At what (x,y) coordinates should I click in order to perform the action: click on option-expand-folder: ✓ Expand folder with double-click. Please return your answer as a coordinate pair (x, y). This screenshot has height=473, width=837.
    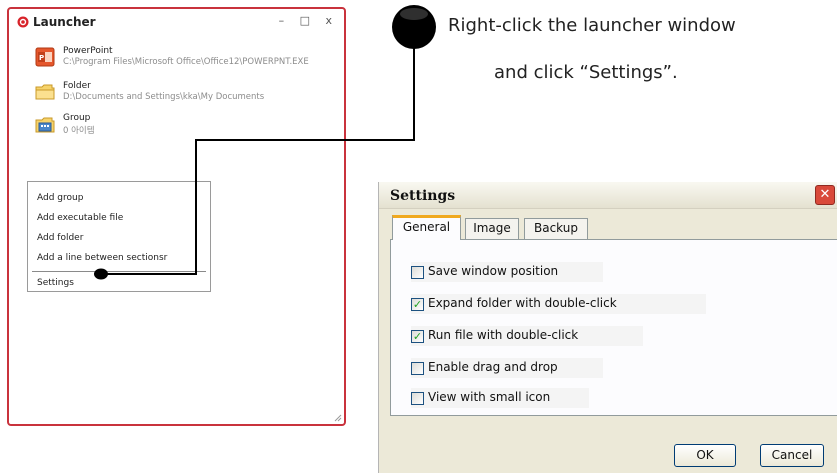
    Looking at the image, I should click on (558, 304).